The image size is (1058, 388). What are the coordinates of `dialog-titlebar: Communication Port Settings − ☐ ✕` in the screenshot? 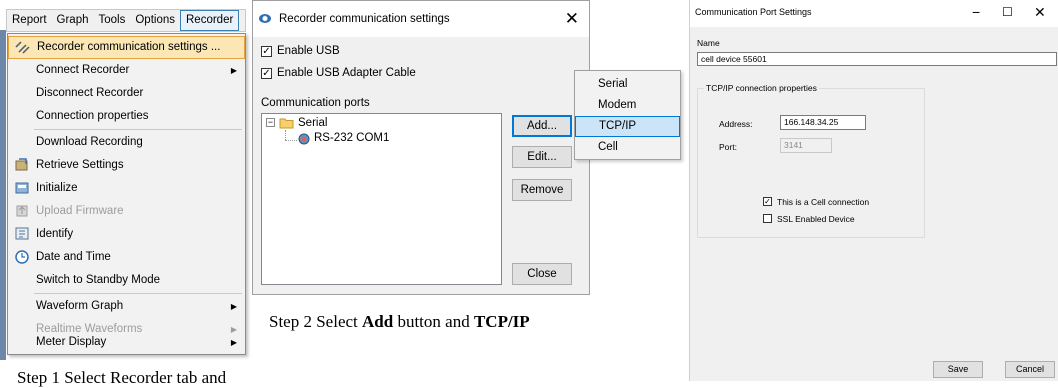 It's located at (874, 13).